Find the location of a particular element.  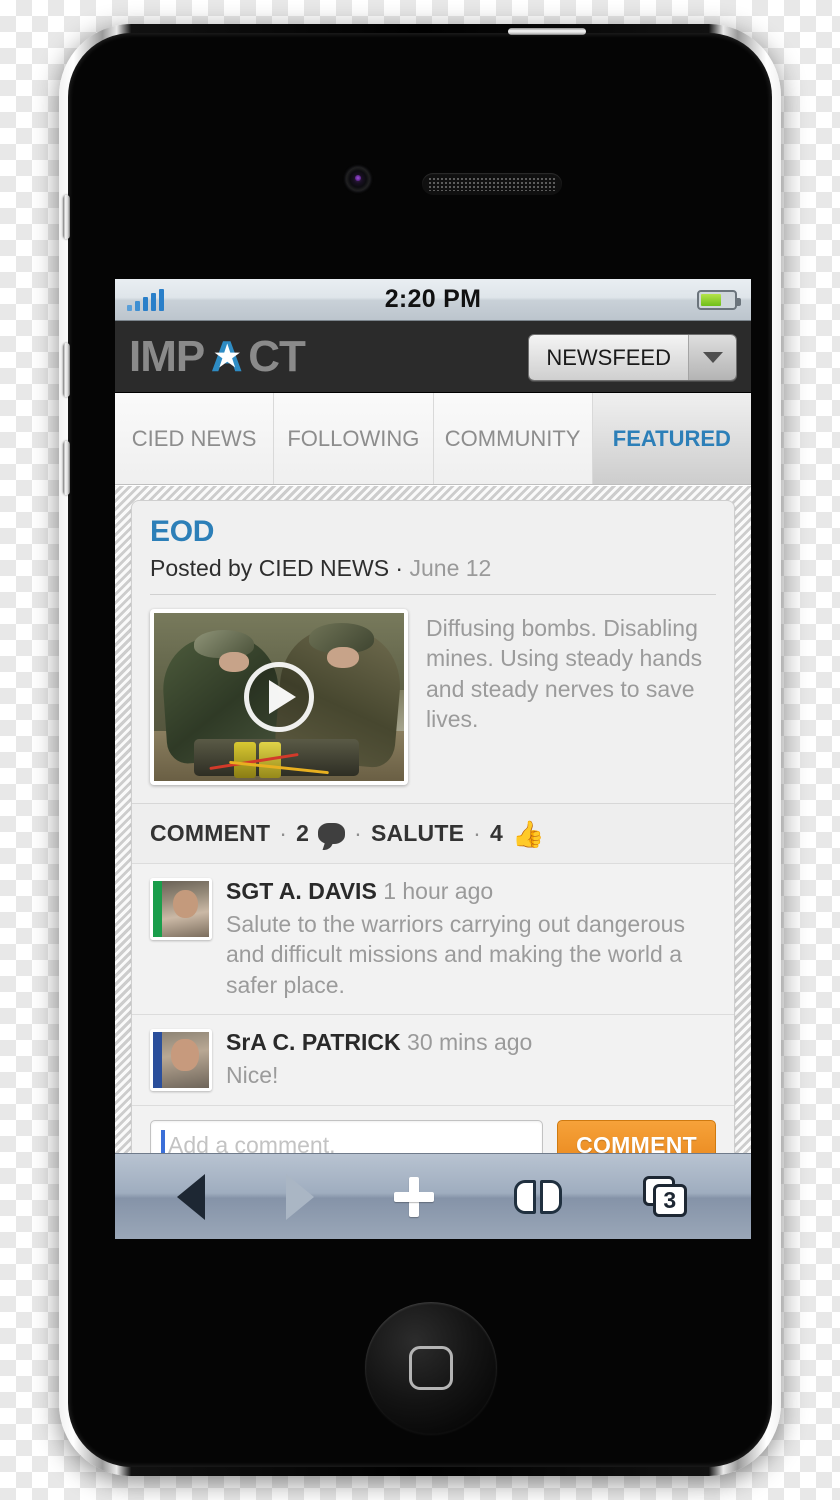

chevron-down-glyph is located at coordinates (712, 357).